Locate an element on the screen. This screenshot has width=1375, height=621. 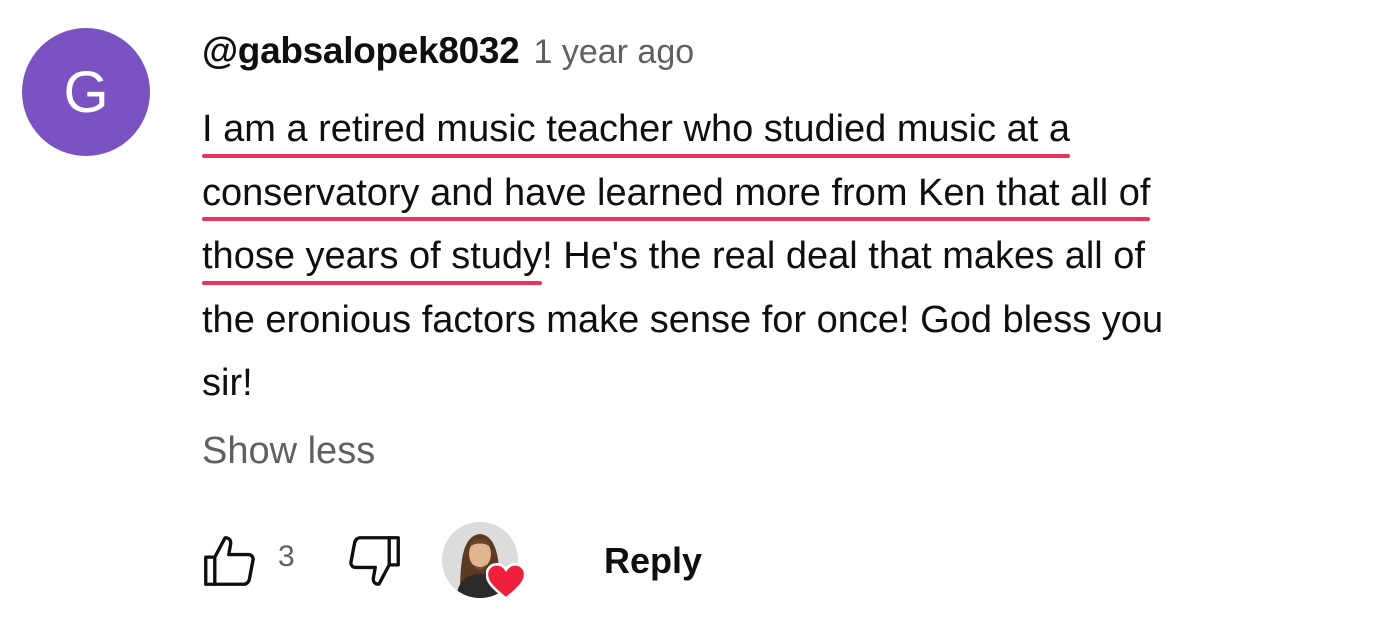
comment-header: @gabsalopek8032 1 year ago is located at coordinates (448, 51).